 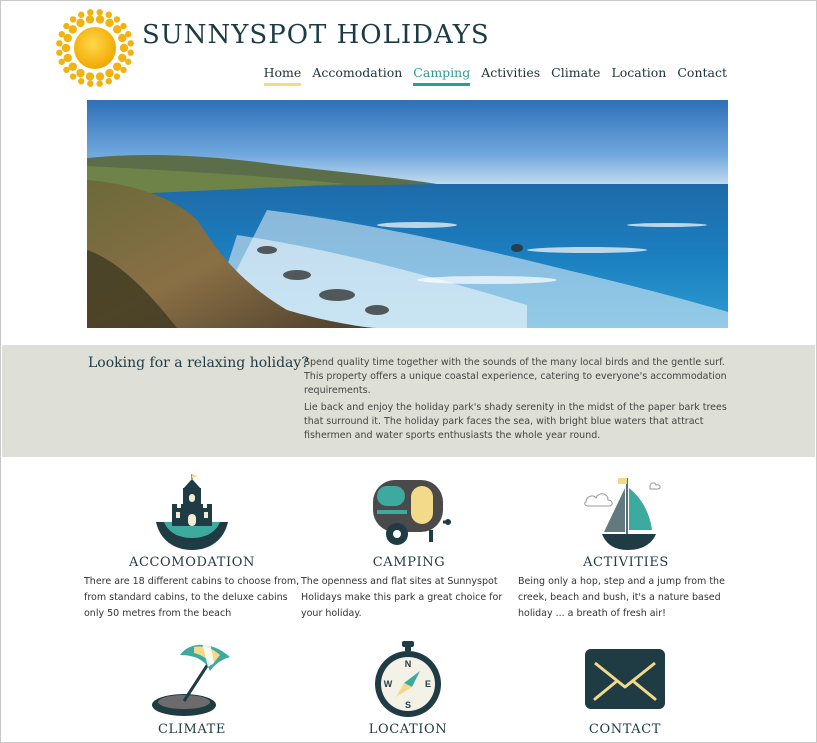 What do you see at coordinates (316, 35) in the screenshot?
I see `site-title: SUNNYSPOT HOLIDAYS` at bounding box center [316, 35].